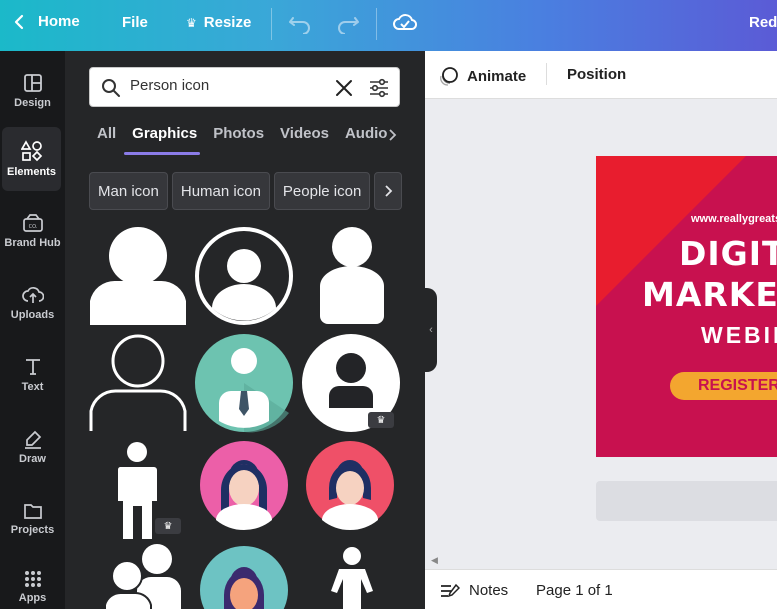  I want to click on cloud-check-icon, so click(405, 22).